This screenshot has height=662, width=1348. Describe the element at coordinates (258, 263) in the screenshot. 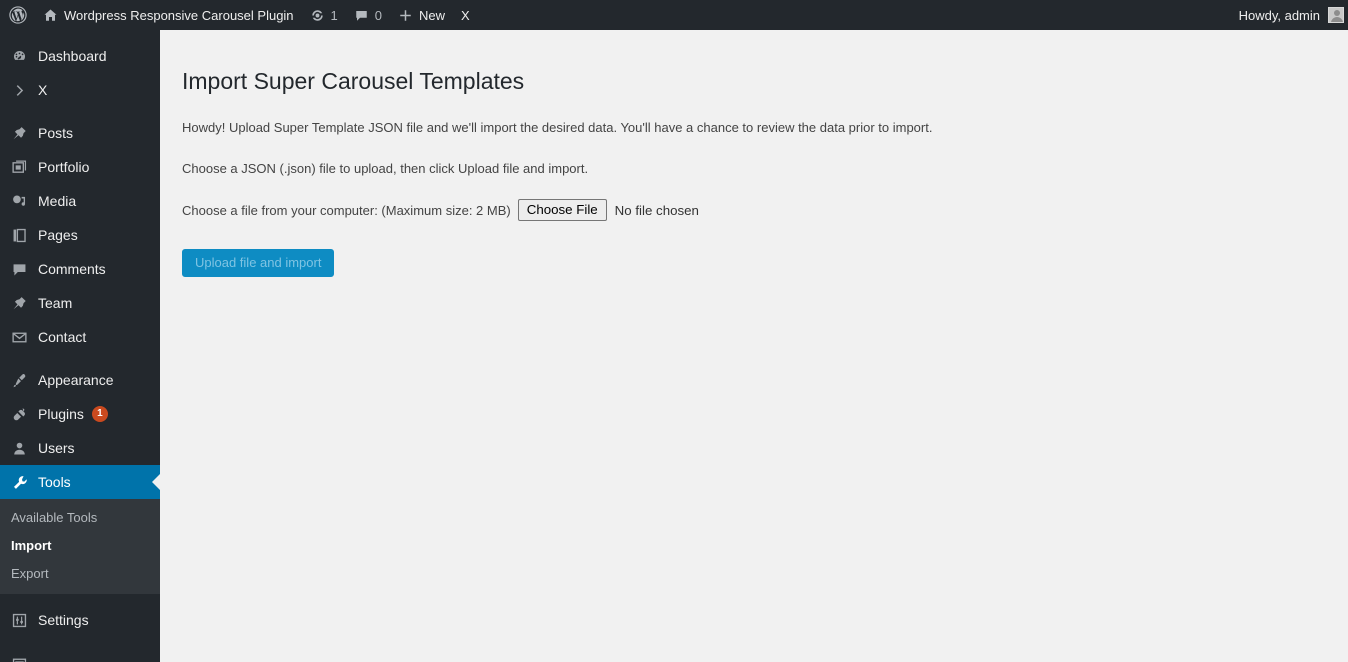

I see `upload-and-import-button: Upload file and import` at that location.